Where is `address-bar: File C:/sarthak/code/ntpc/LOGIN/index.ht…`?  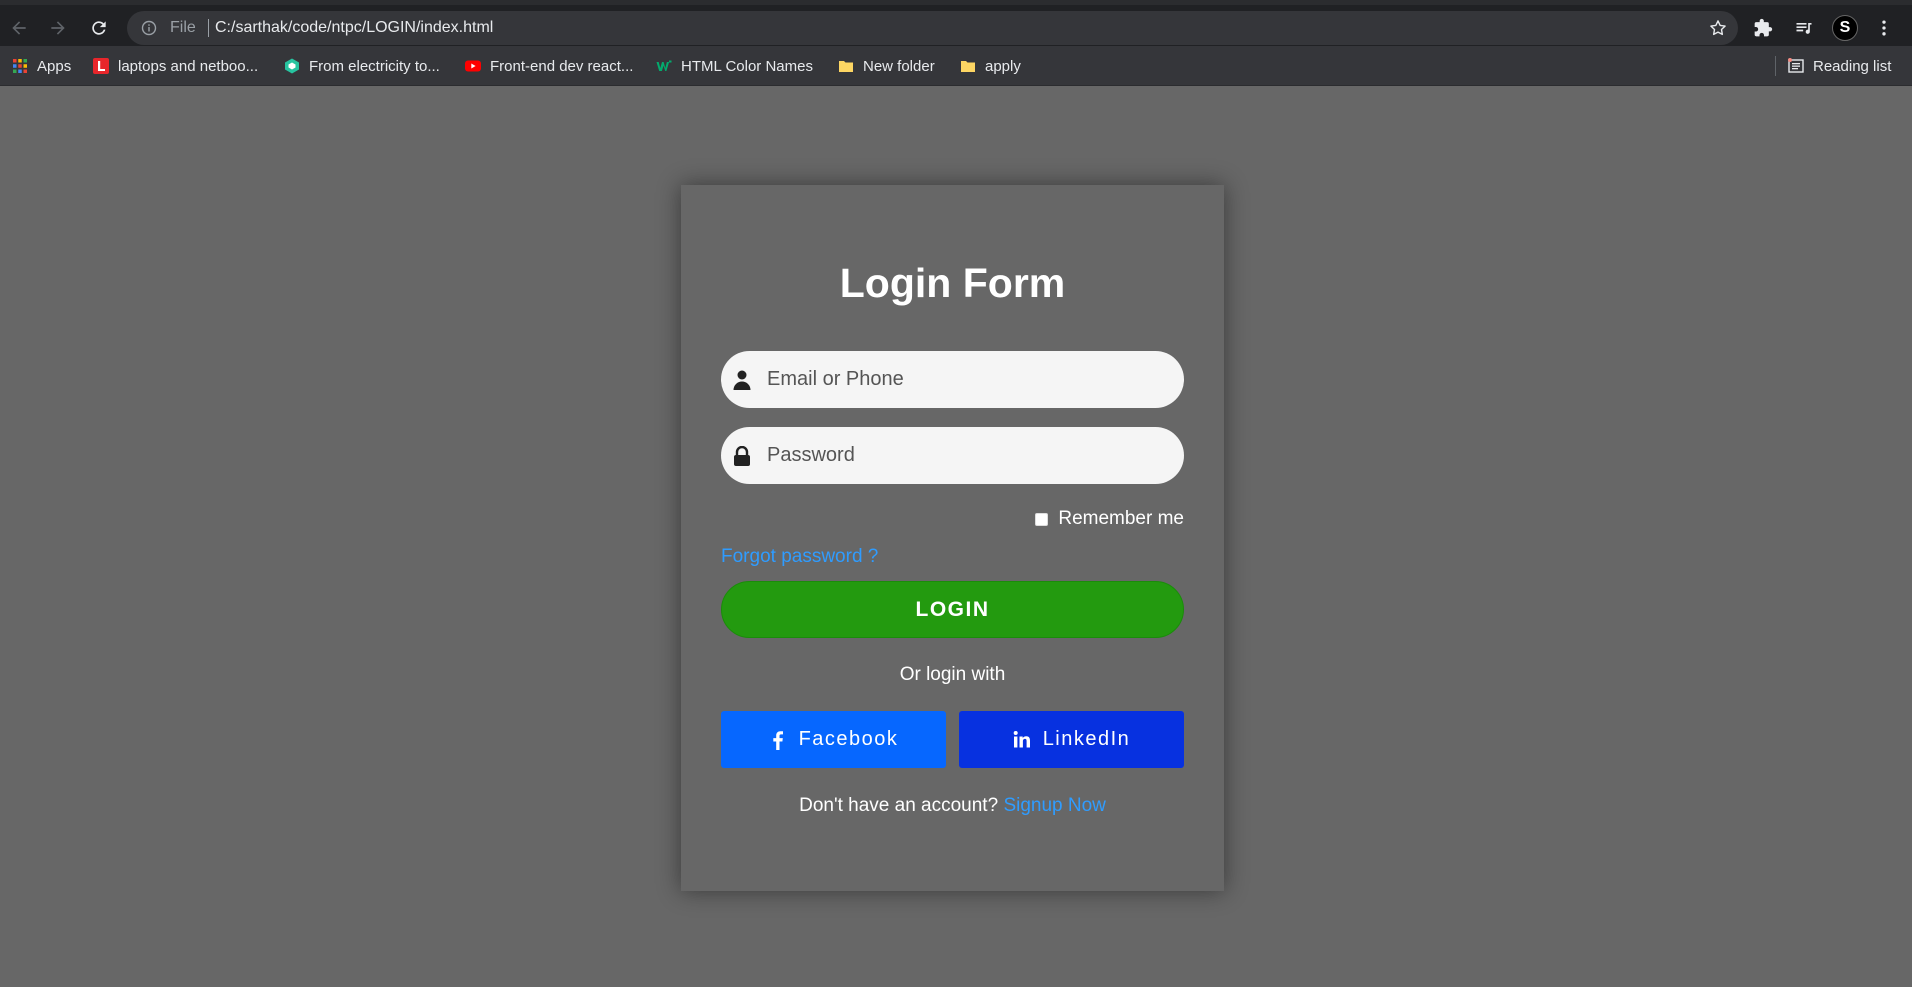 address-bar: File C:/sarthak/code/ntpc/LOGIN/index.ht… is located at coordinates (932, 28).